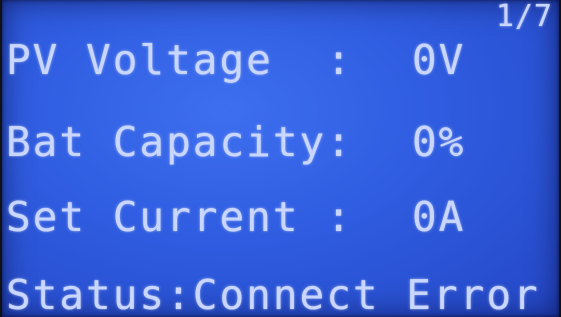  What do you see at coordinates (179, 142) in the screenshot?
I see `battery-capacity-label: Bat Capacity:` at bounding box center [179, 142].